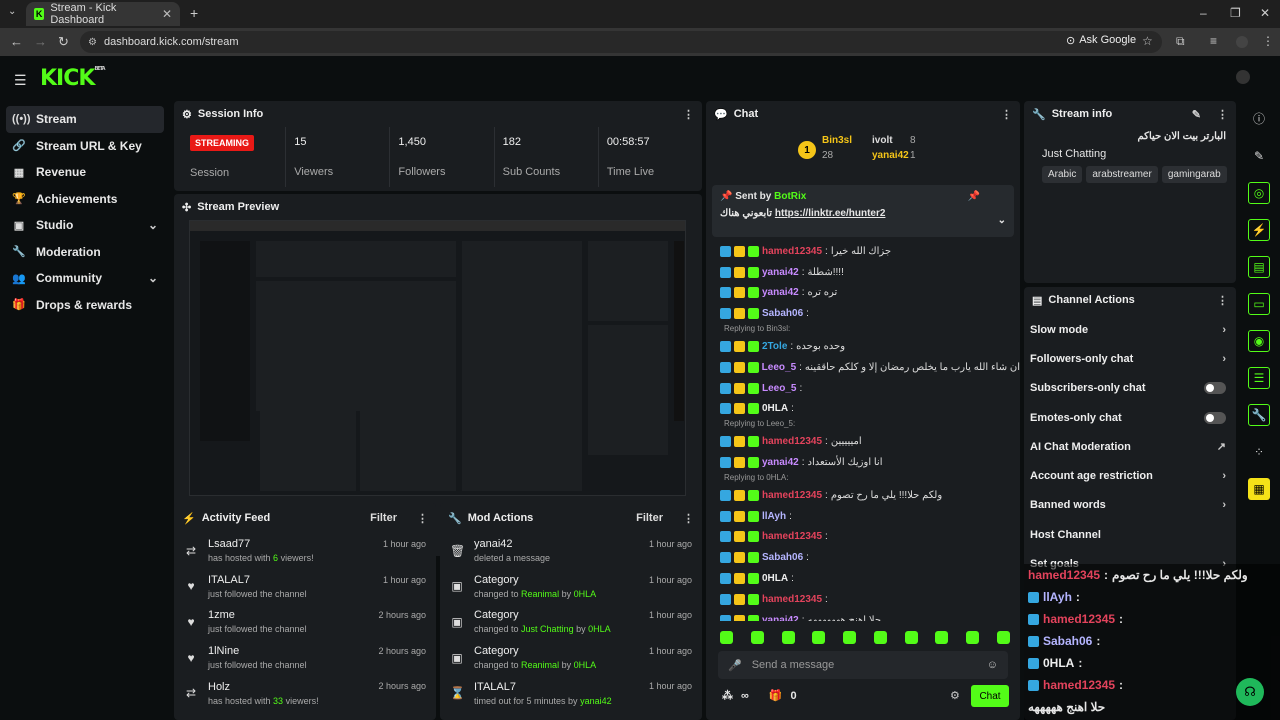 The image size is (1280, 720). What do you see at coordinates (863, 346) in the screenshot?
I see `chat-message: 2Tole: وحده بوحده` at bounding box center [863, 346].